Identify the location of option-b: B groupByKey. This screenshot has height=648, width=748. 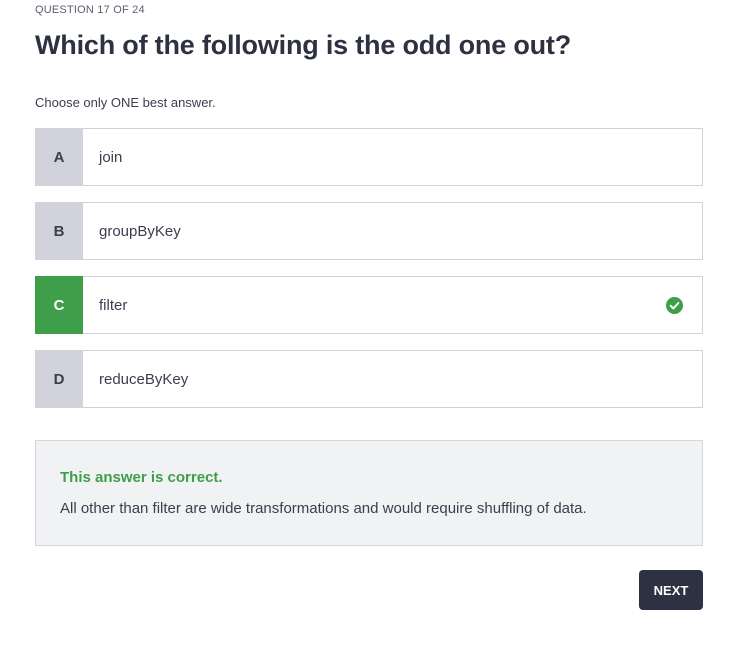
(369, 231).